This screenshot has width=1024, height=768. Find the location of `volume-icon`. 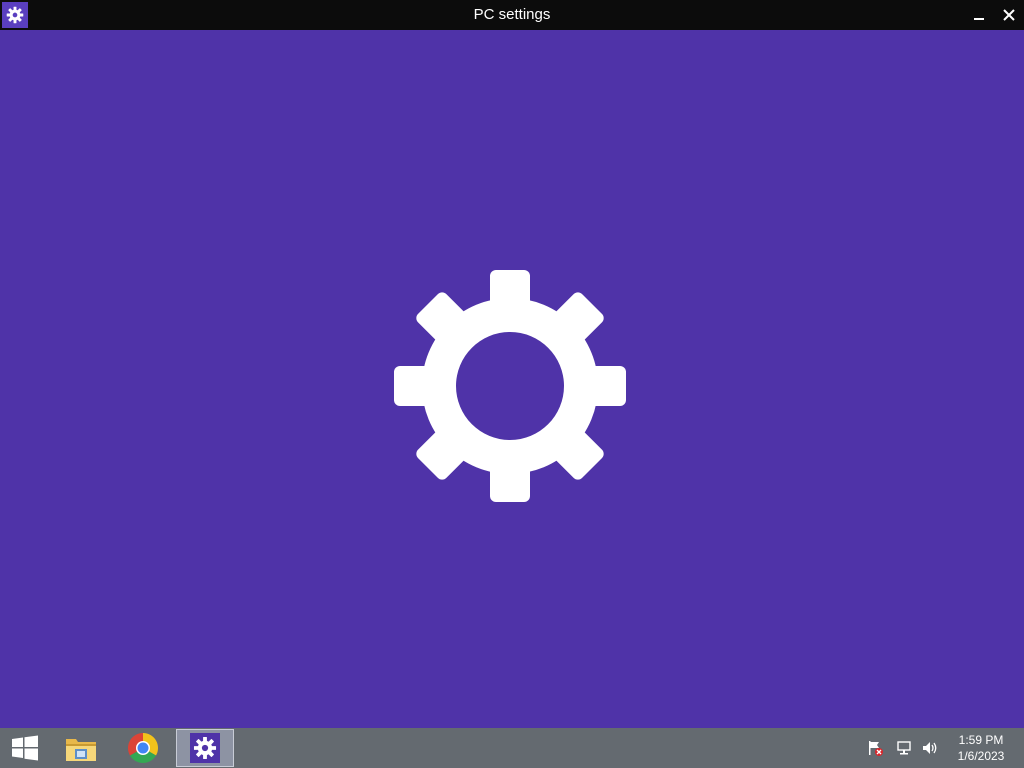

volume-icon is located at coordinates (930, 748).